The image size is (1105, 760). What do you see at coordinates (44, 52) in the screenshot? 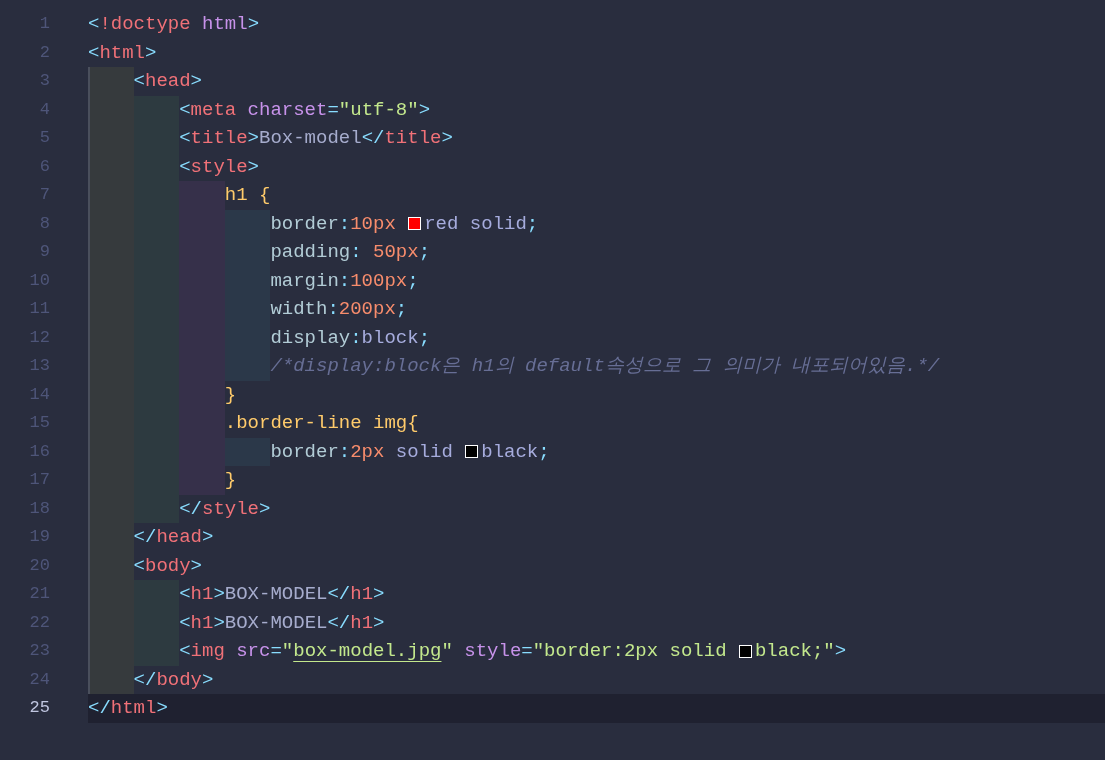
I see `line-number: 2` at bounding box center [44, 52].